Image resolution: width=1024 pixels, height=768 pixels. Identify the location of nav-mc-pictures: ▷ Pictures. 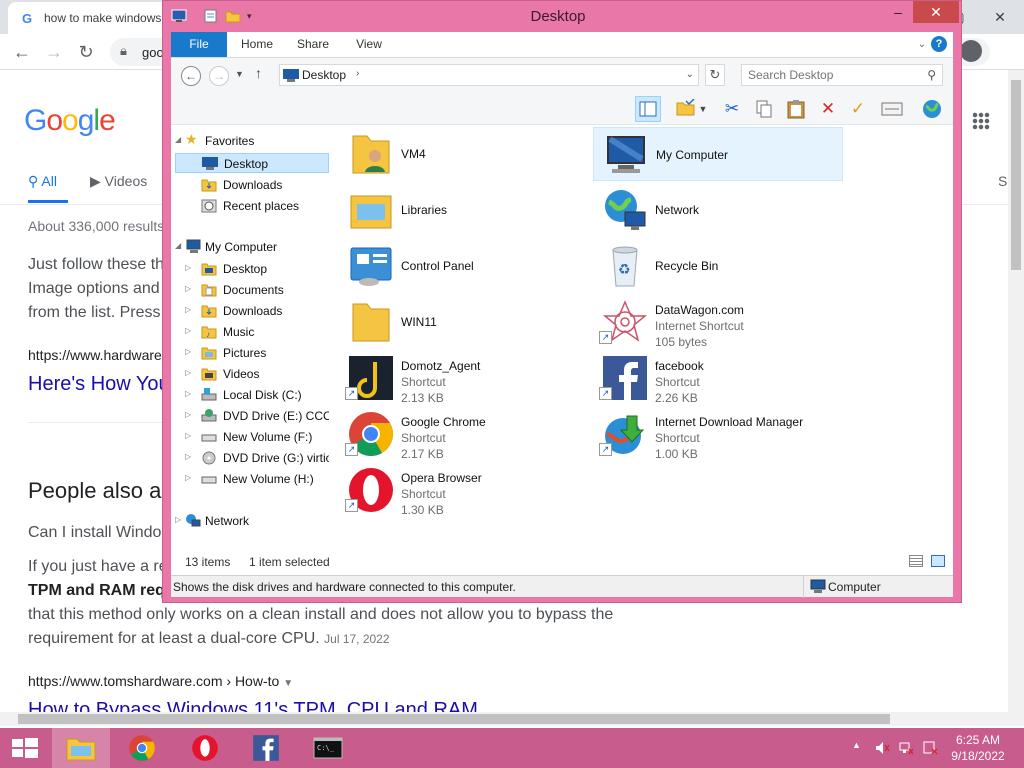
(255, 353).